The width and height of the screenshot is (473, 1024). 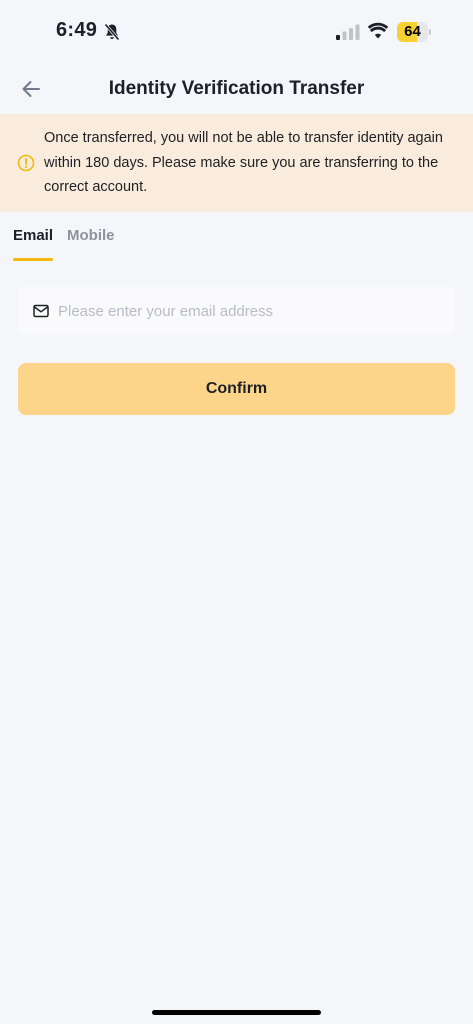 I want to click on battery-tip, so click(x=430, y=32).